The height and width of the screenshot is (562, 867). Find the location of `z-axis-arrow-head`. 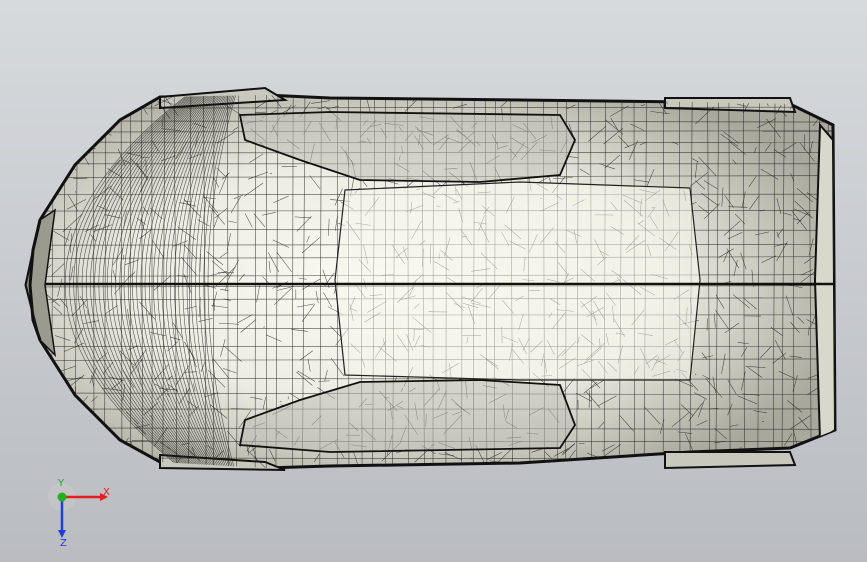

z-axis-arrow-head is located at coordinates (62, 534).